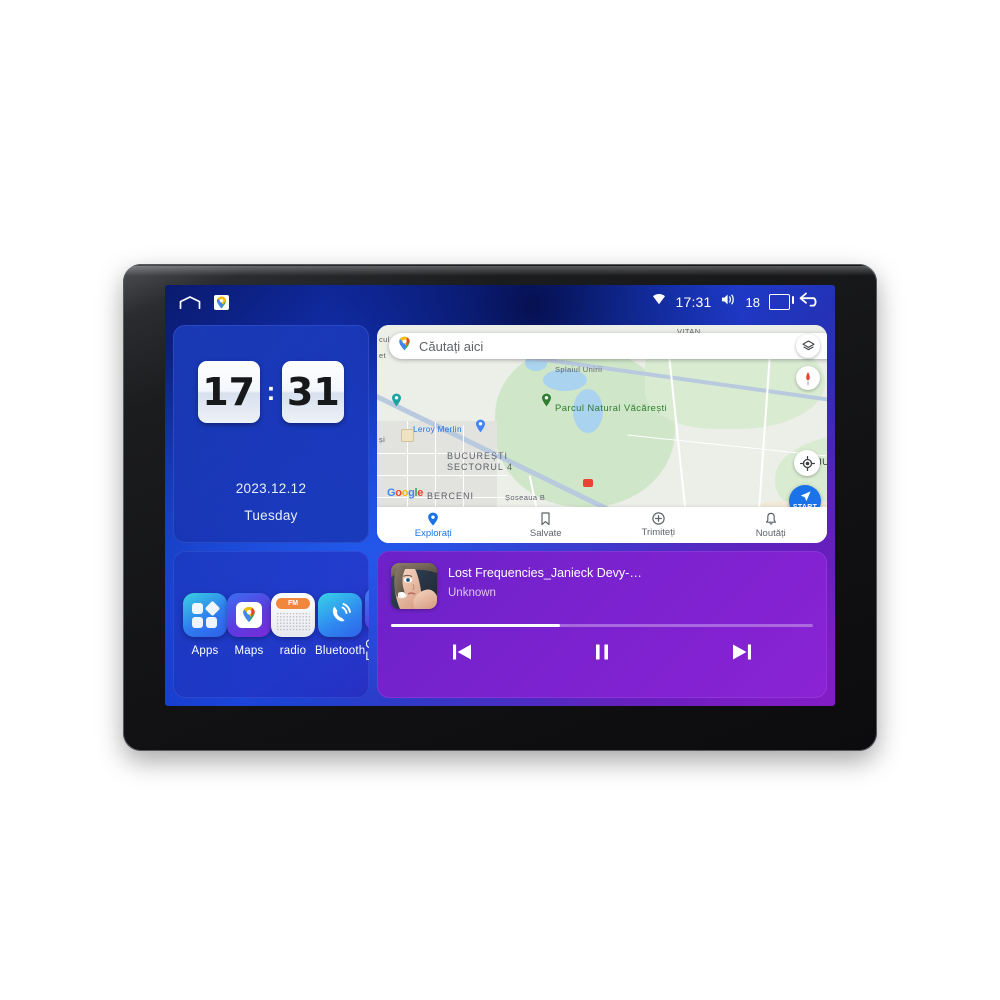 Image resolution: width=1000 pixels, height=1000 pixels. I want to click on map-label: cul, so click(384, 339).